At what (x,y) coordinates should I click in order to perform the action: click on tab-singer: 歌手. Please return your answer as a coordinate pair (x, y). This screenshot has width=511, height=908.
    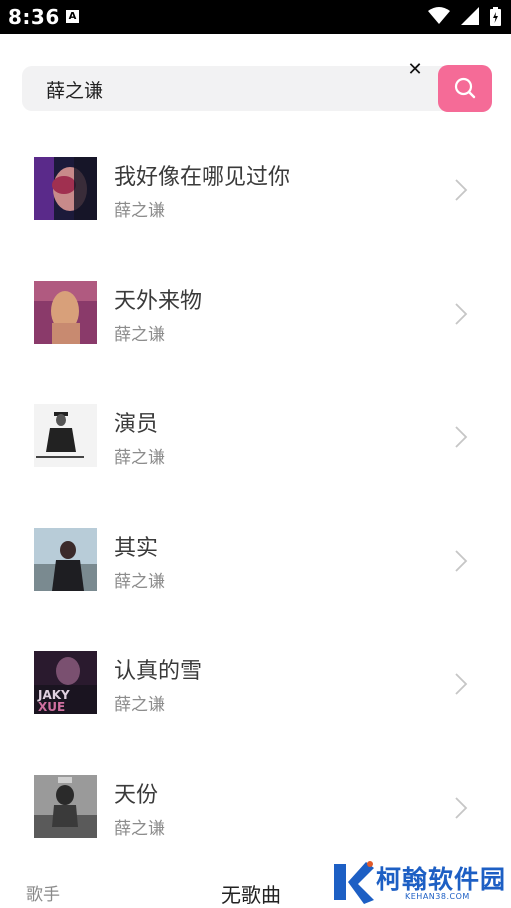
    Looking at the image, I should click on (43, 892).